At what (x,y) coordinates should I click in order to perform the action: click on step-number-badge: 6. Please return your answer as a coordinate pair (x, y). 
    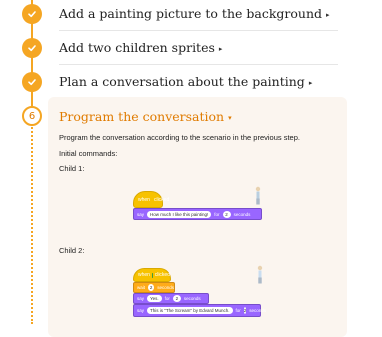
    Looking at the image, I should click on (32, 116).